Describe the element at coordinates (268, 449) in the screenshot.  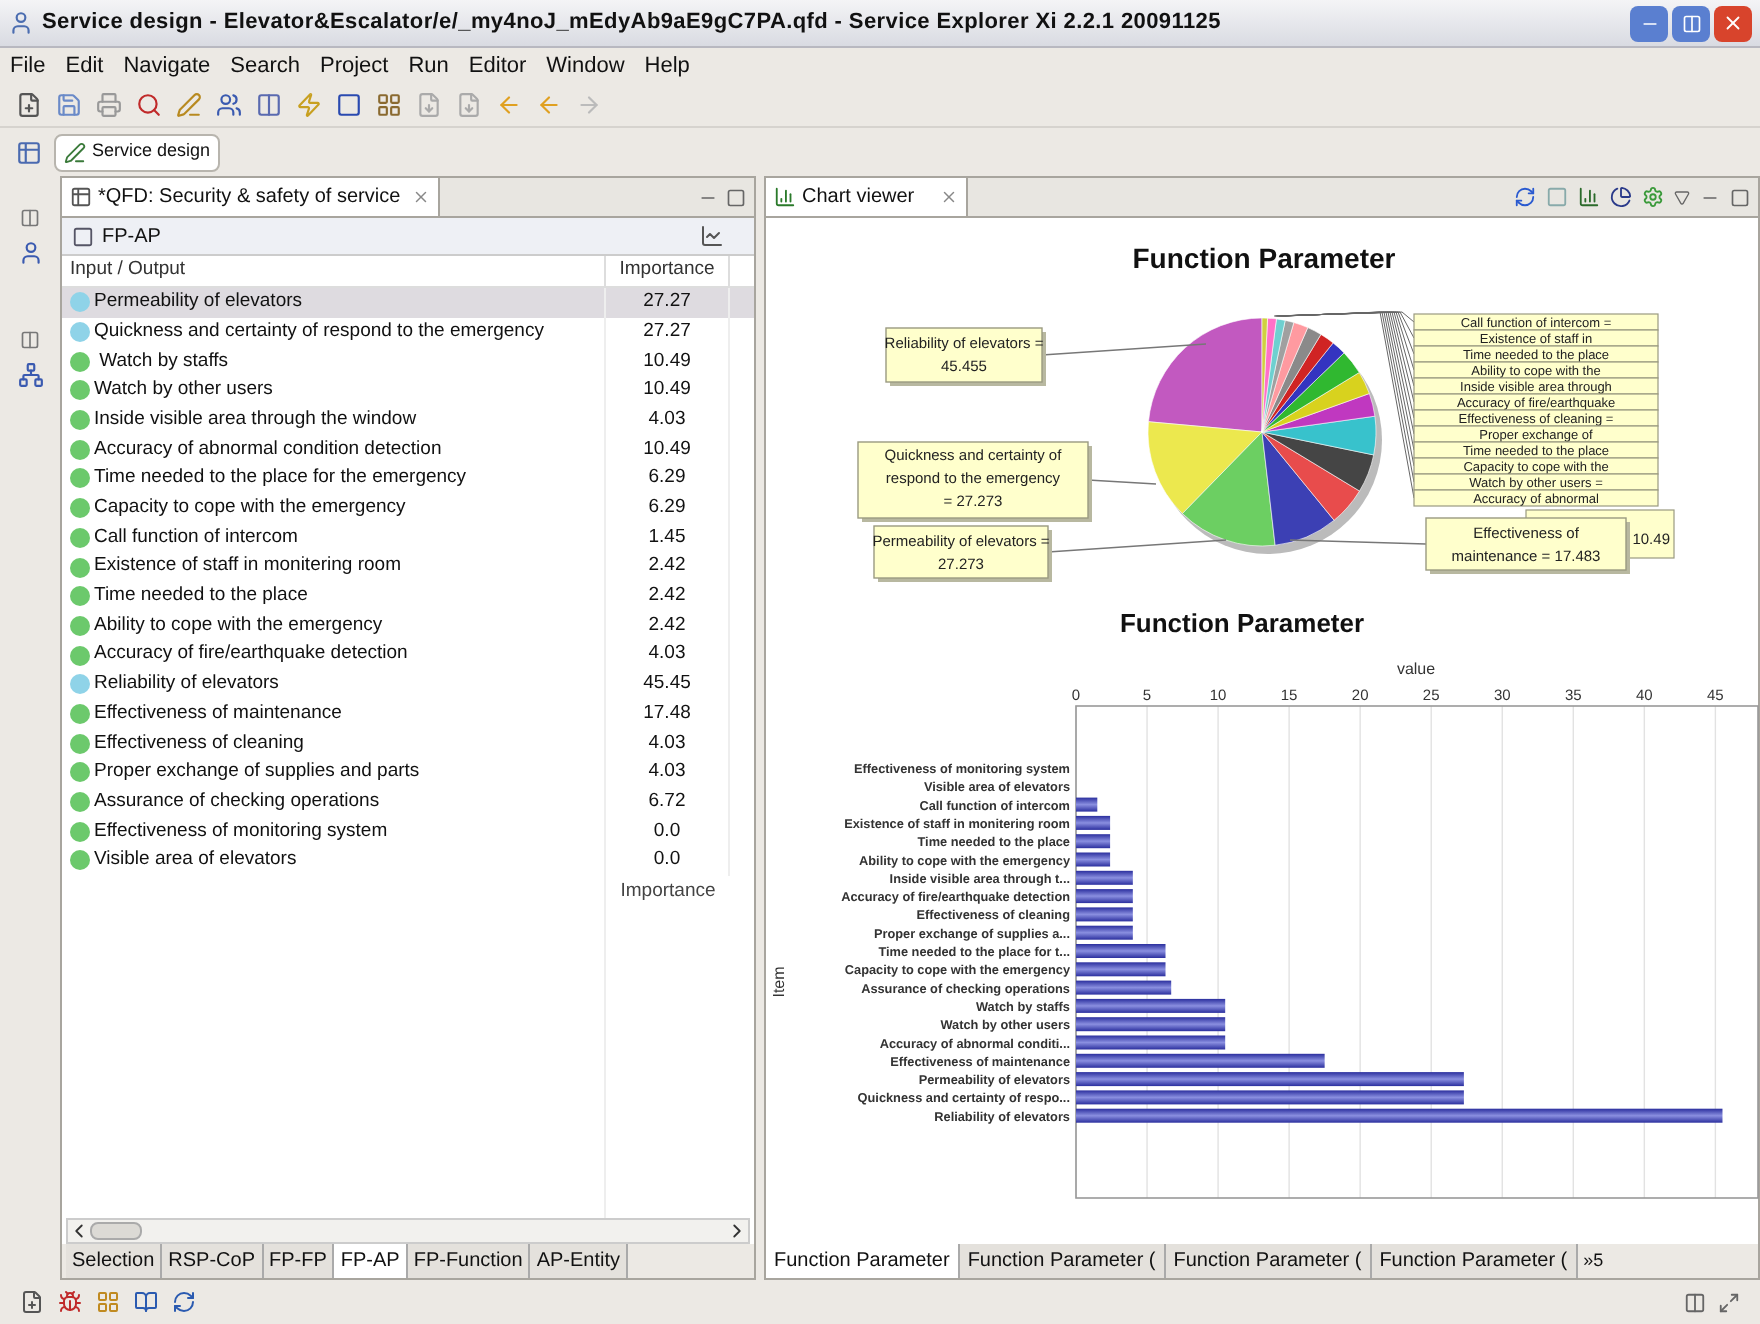
I see `table-cell: Accuracy of abnormal condition detection` at that location.